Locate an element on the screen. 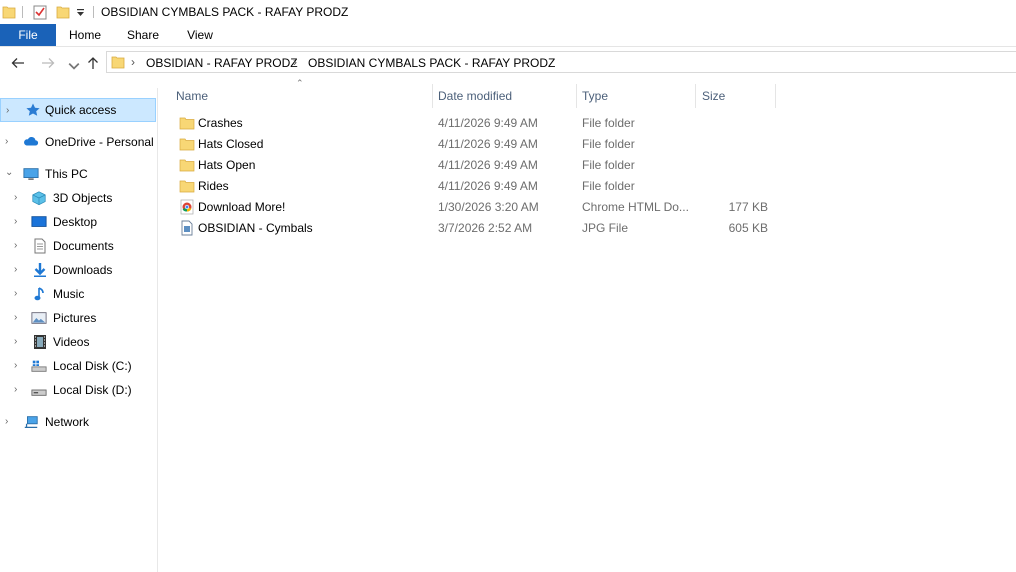 The width and height of the screenshot is (1016, 572). sidebar-item-label: Local Disk (D:) is located at coordinates (92, 390).